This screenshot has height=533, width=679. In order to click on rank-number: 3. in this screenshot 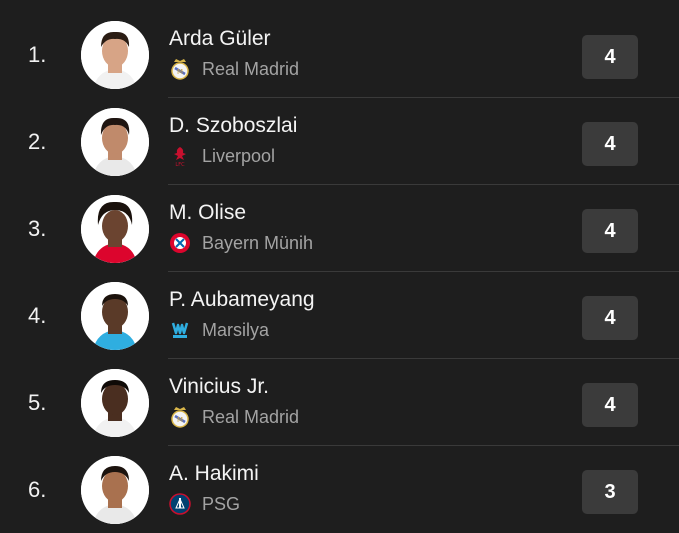, I will do `click(37, 228)`.